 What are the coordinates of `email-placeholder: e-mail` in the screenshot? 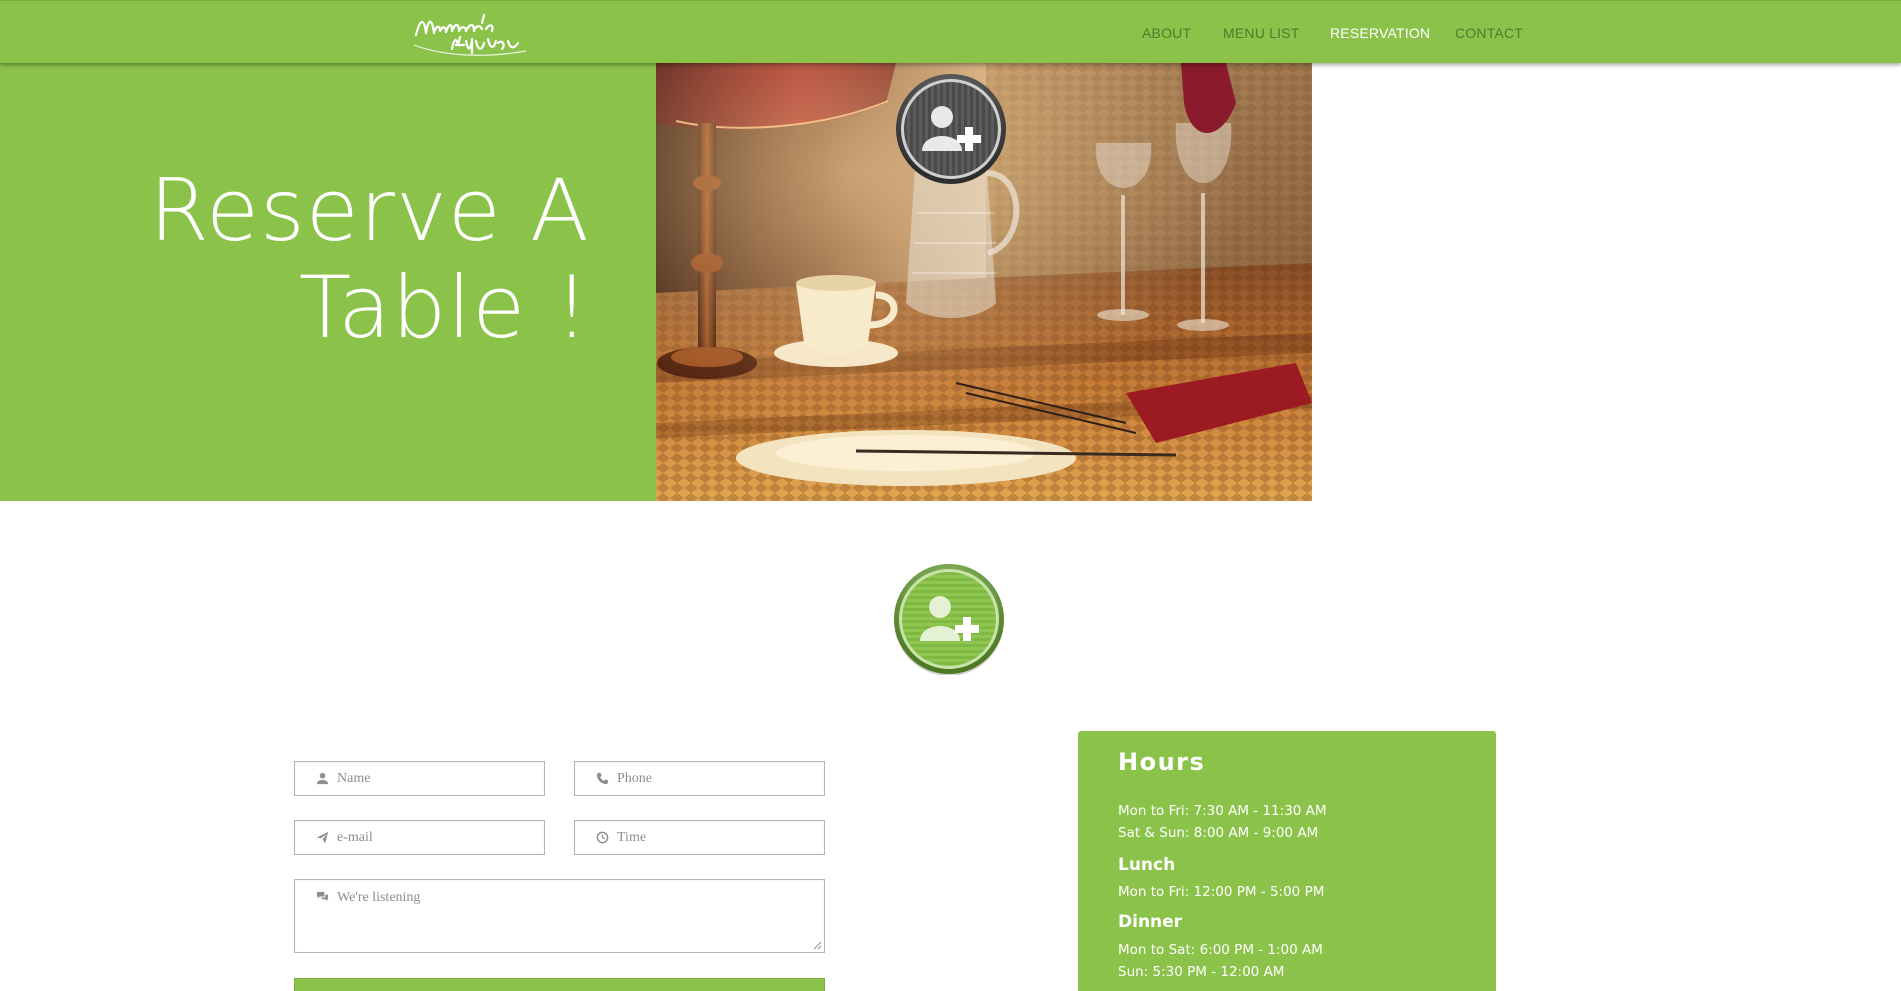 It's located at (355, 837).